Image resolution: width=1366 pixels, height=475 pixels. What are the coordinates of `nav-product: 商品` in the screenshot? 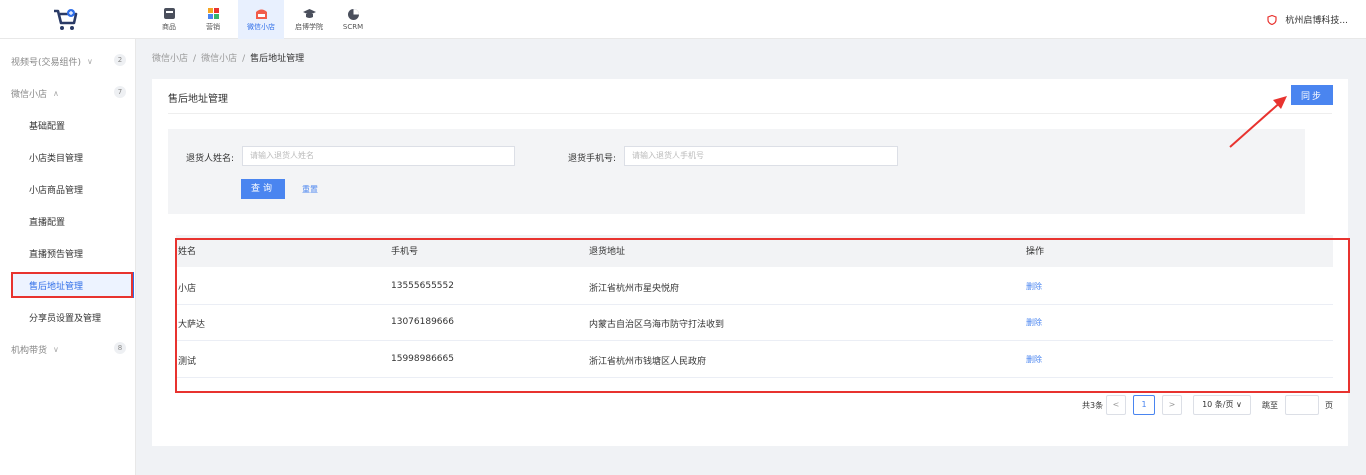 It's located at (169, 19).